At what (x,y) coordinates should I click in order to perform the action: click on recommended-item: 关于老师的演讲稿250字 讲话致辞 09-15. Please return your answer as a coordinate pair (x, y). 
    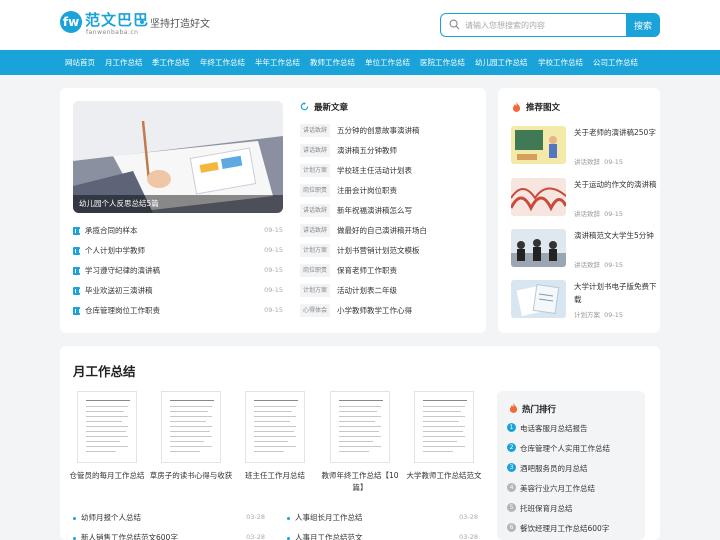
    Looking at the image, I should click on (586, 151).